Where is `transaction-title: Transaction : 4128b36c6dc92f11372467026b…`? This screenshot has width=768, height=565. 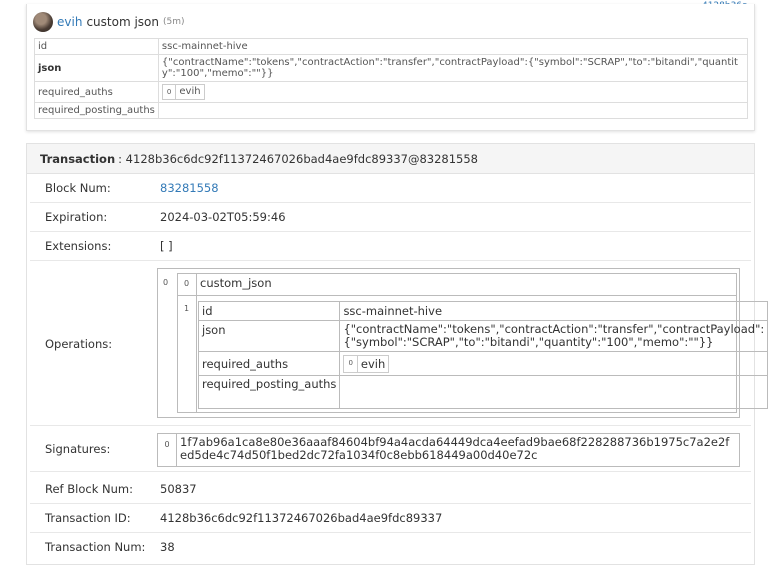
transaction-title: Transaction : 4128b36c6dc92f11372467026b… is located at coordinates (390, 159).